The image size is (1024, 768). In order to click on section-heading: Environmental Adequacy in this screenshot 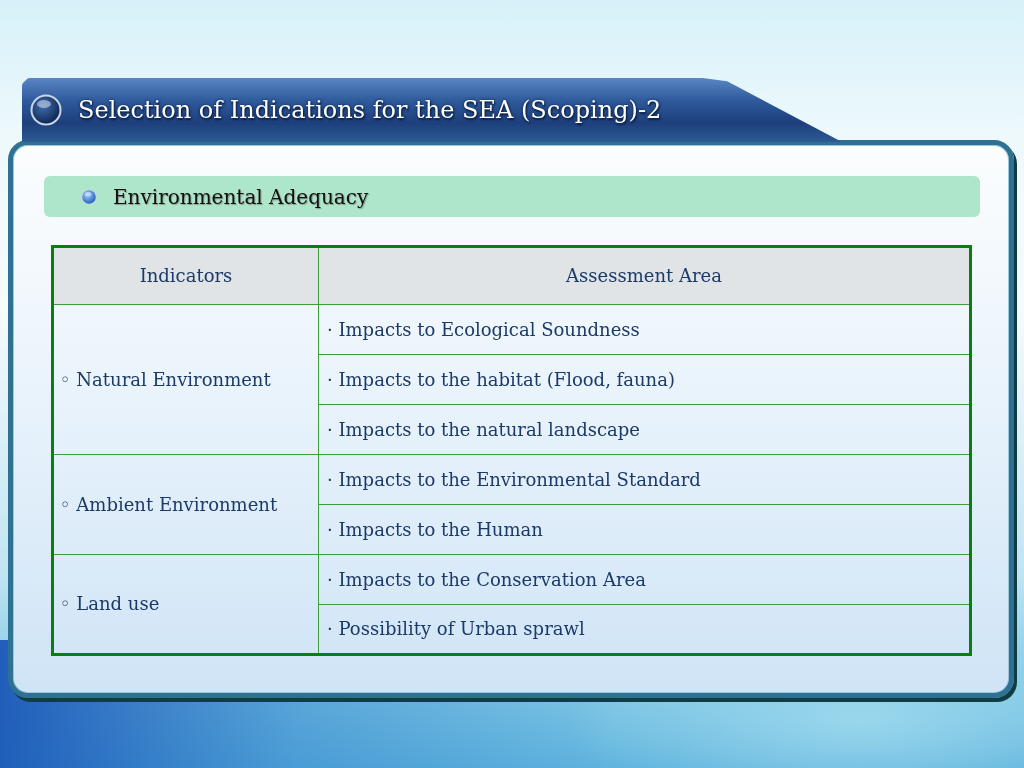, I will do `click(241, 197)`.